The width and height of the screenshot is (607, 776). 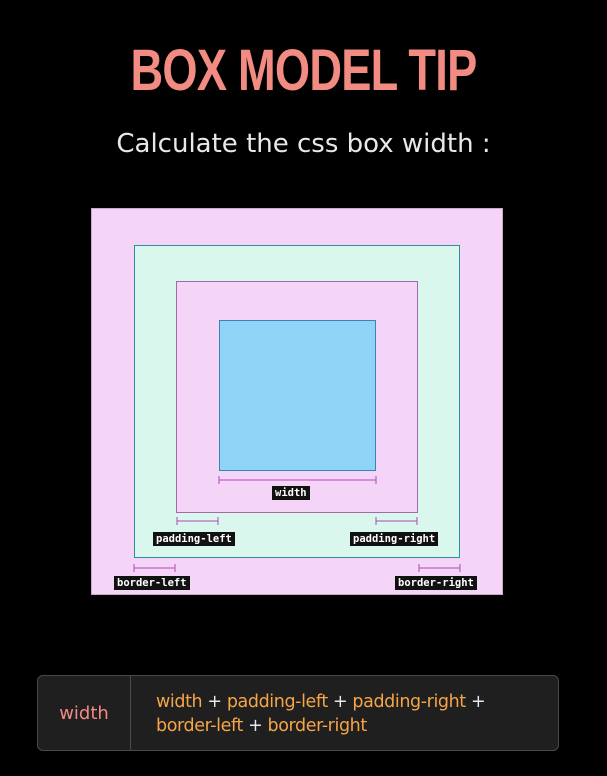 What do you see at coordinates (436, 583) in the screenshot?
I see `border-right-label: border-right` at bounding box center [436, 583].